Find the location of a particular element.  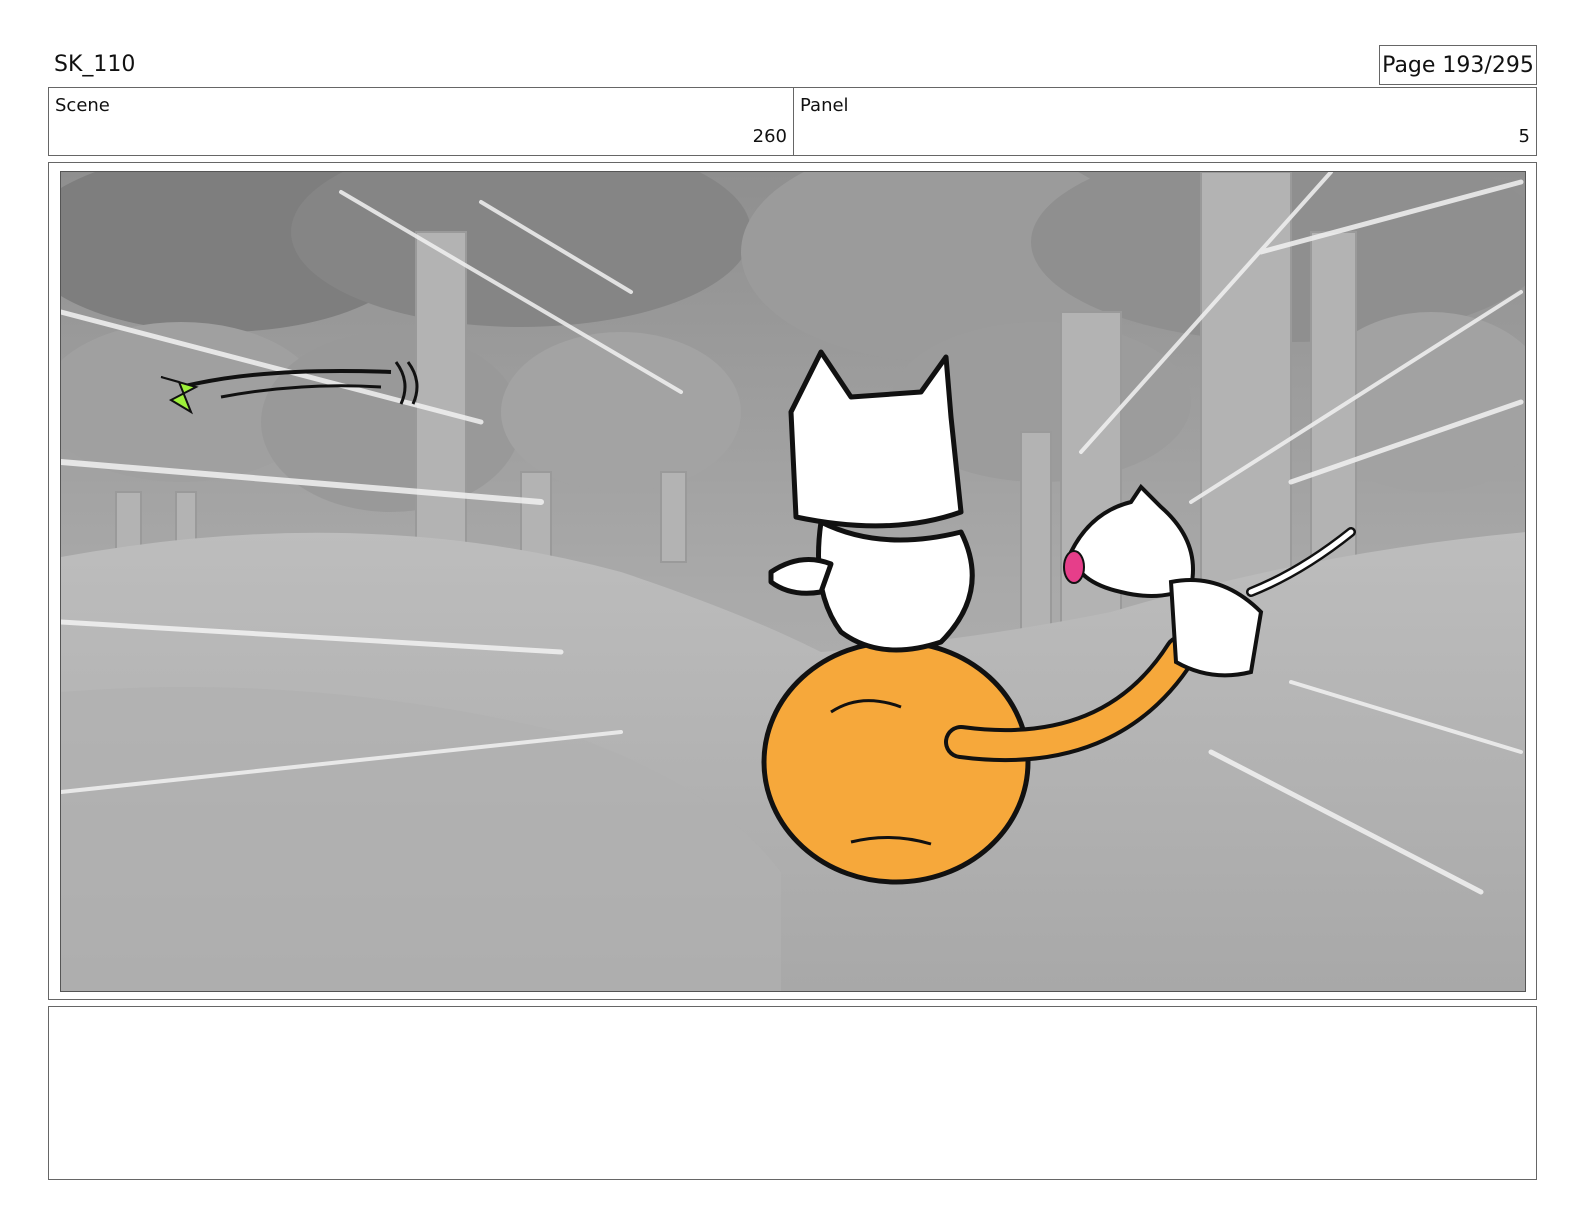

panel-cell: Panel 5 is located at coordinates (1165, 121).